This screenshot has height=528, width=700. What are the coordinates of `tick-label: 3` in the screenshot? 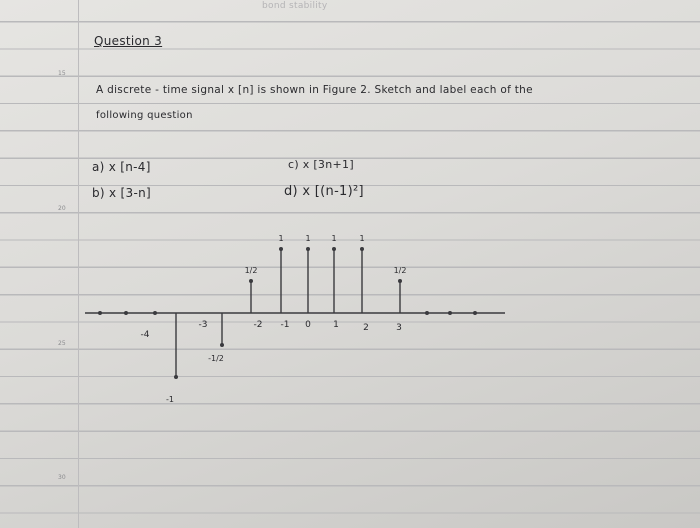 It's located at (399, 328).